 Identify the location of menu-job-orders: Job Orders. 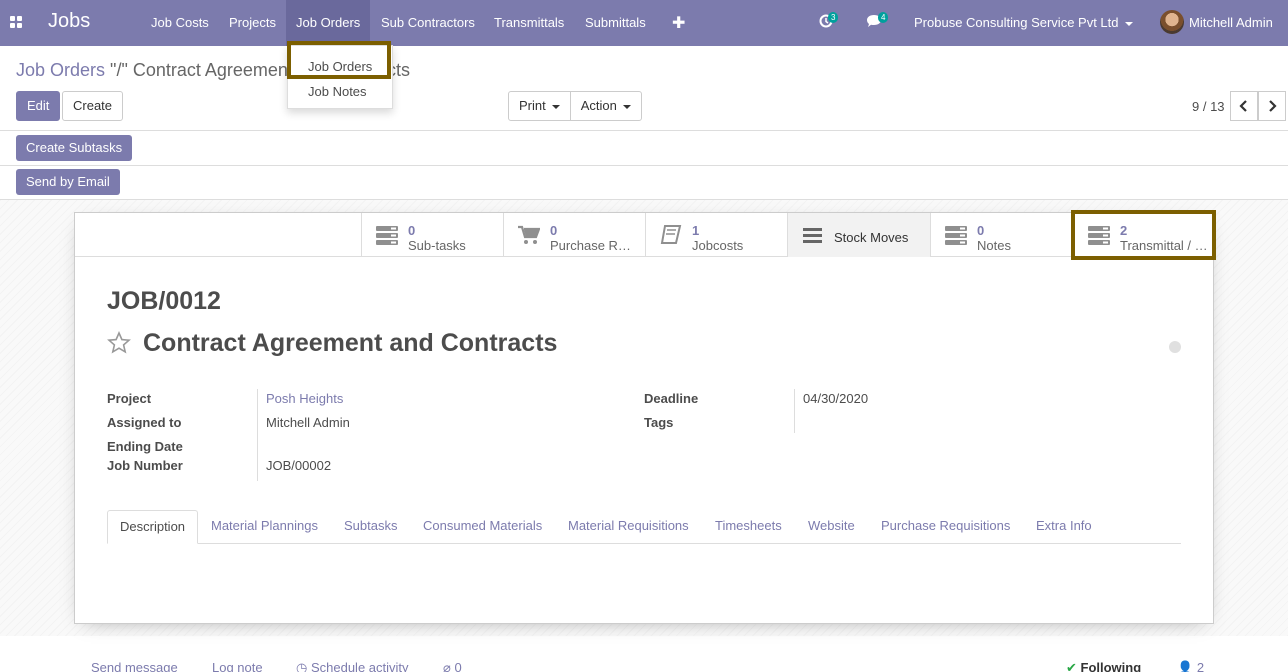
(328, 23).